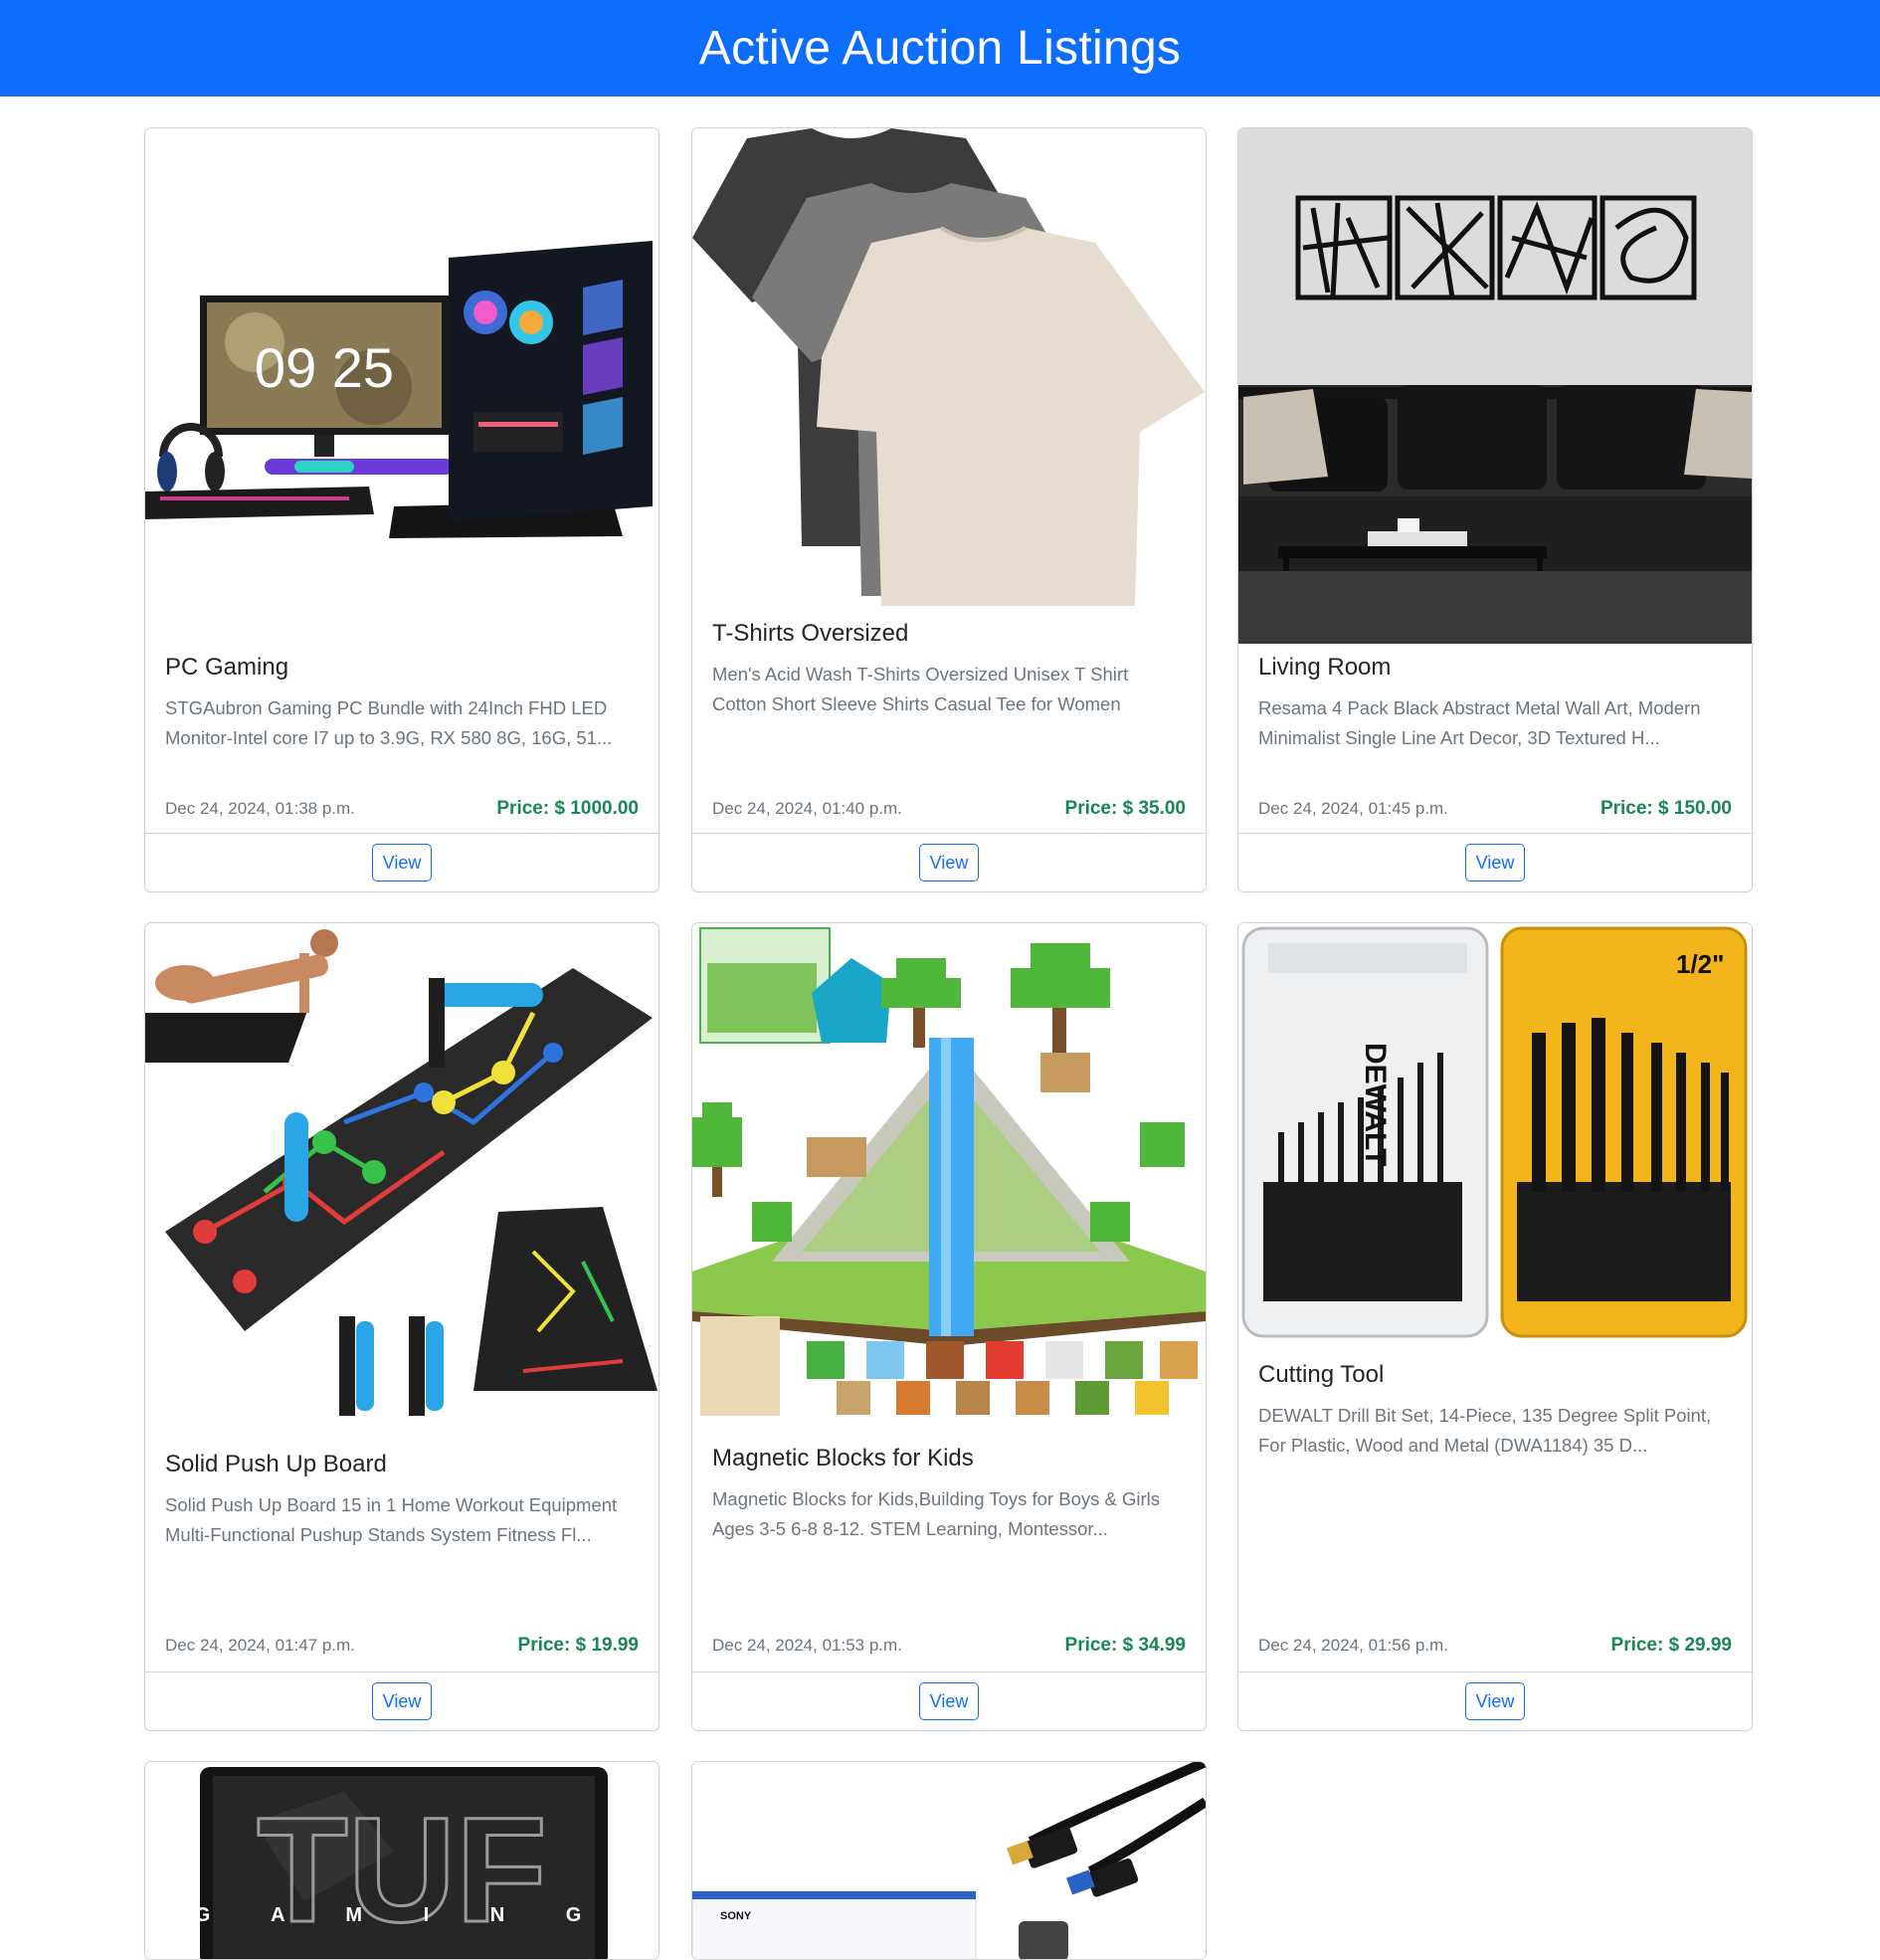 This screenshot has height=1960, width=1880. I want to click on listing-card: TUF G A M I N G, so click(401, 1860).